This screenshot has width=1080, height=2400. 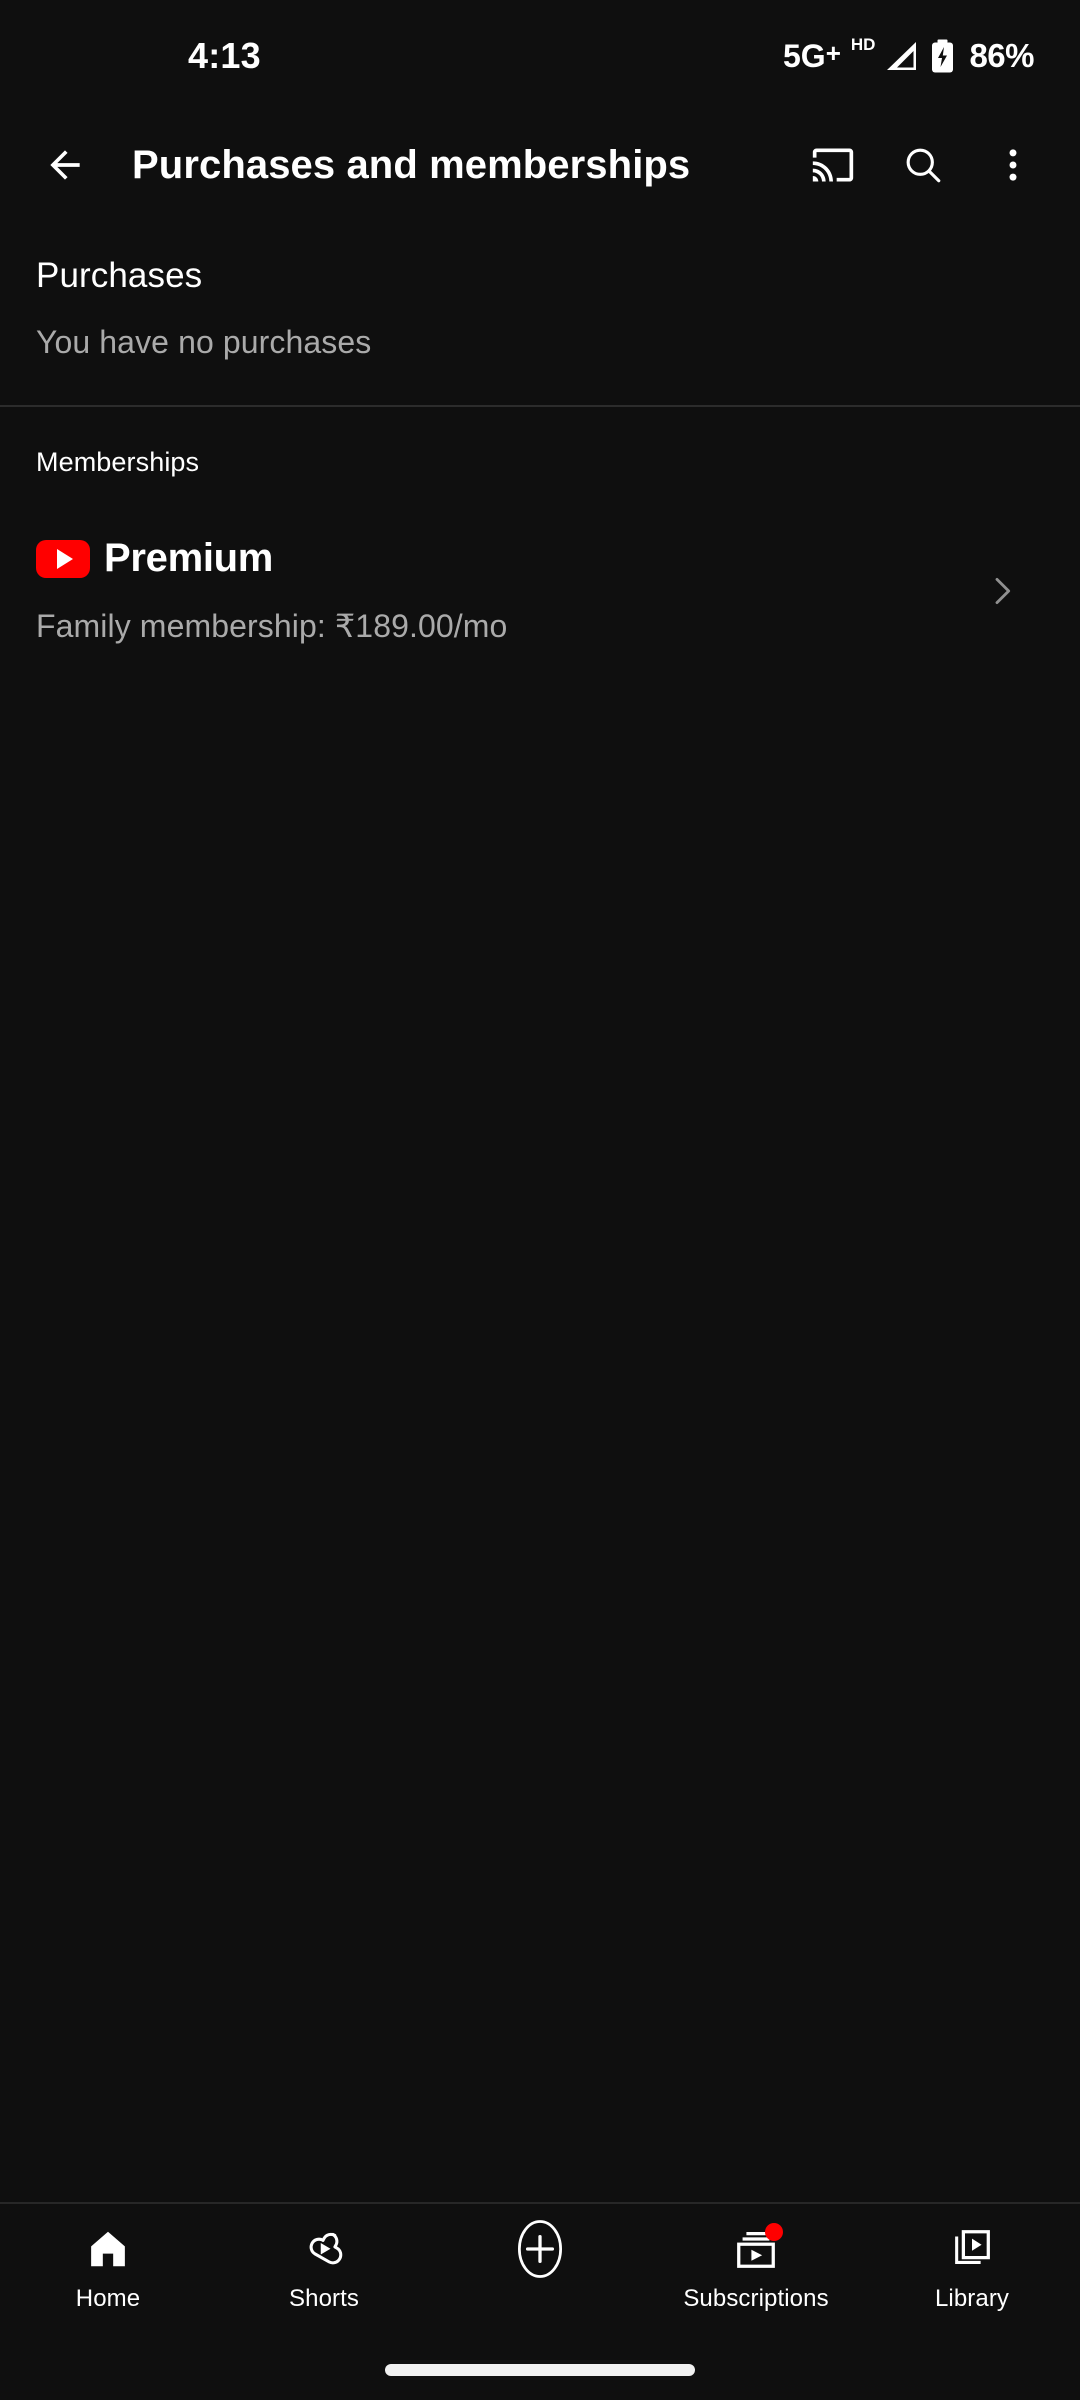 I want to click on nav-label-library: Library, so click(x=972, y=2298).